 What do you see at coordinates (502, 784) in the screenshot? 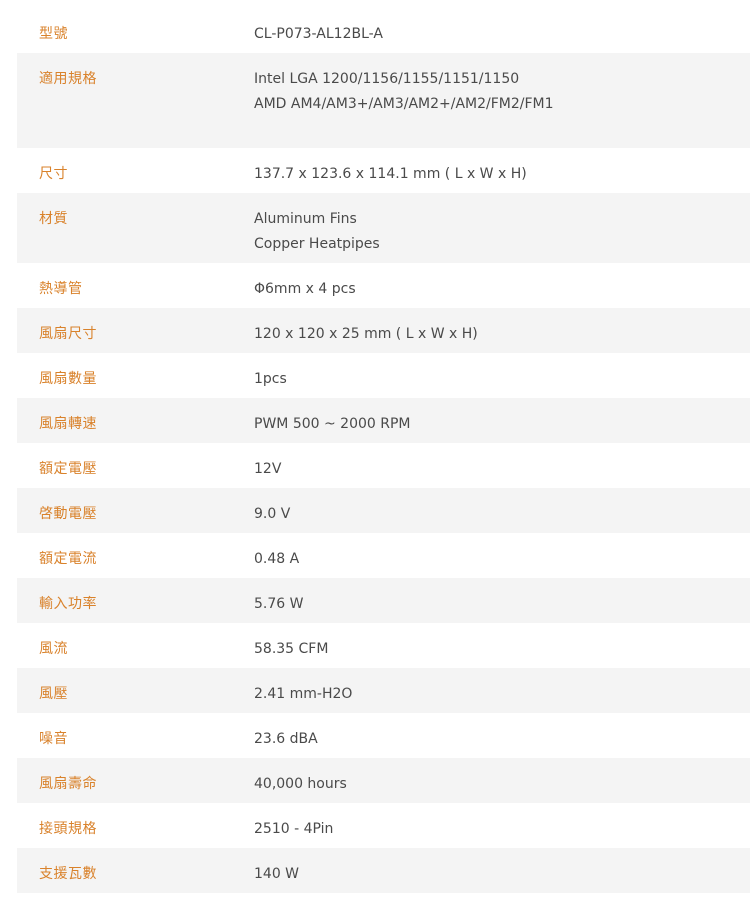
I see `spec-value: 40,000 hours` at bounding box center [502, 784].